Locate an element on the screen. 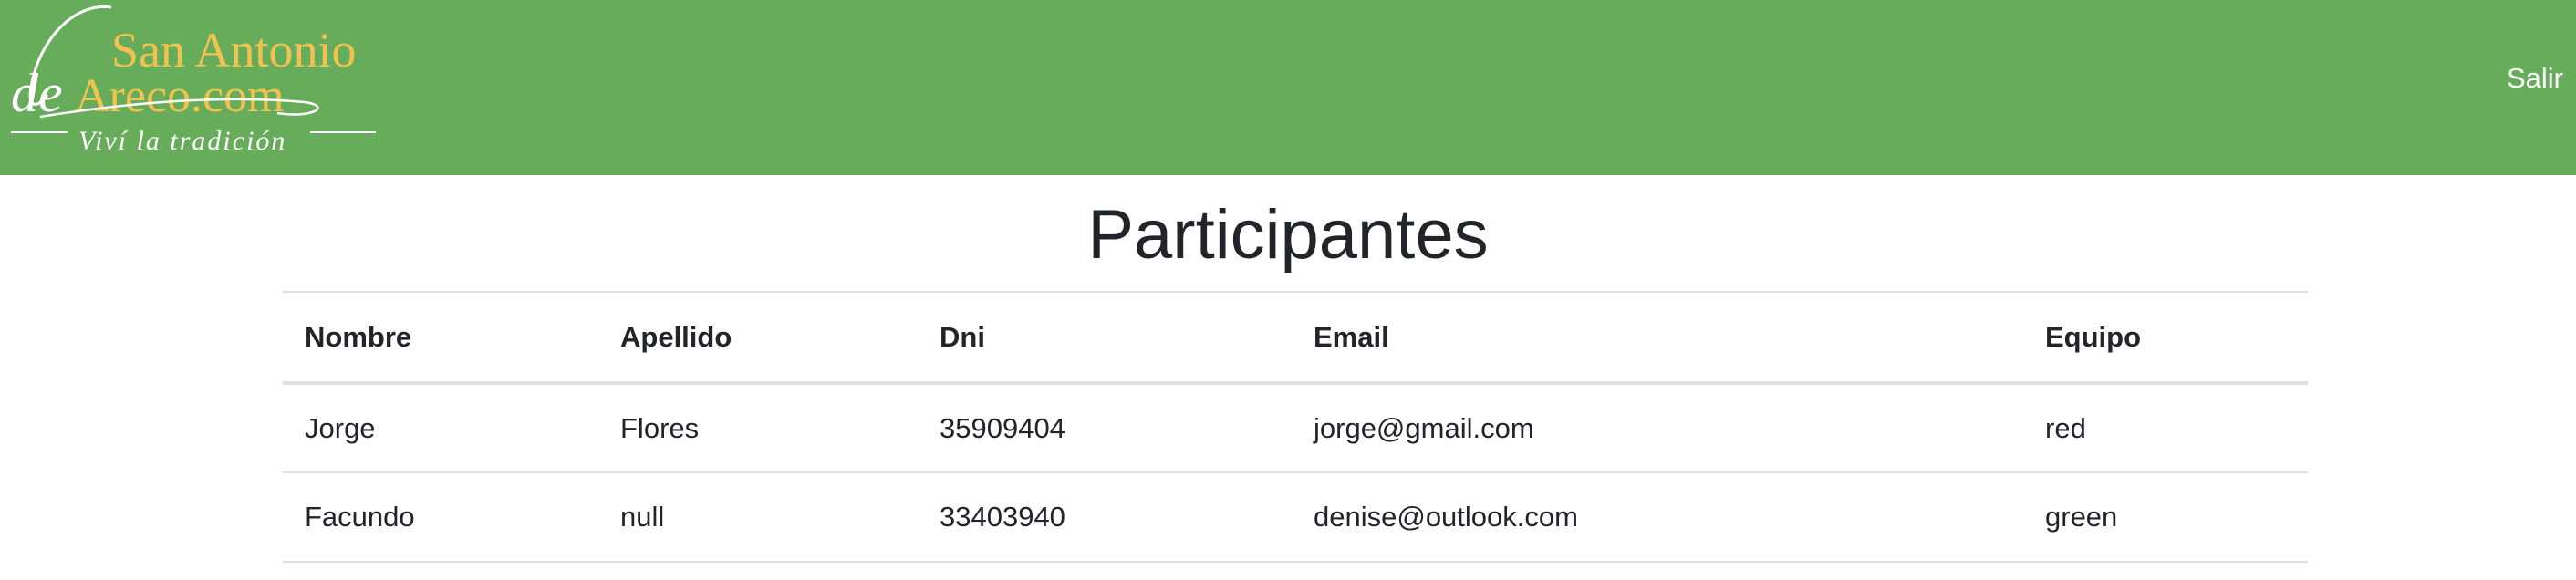 This screenshot has height=580, width=2576. cell-apellido: null is located at coordinates (758, 517).